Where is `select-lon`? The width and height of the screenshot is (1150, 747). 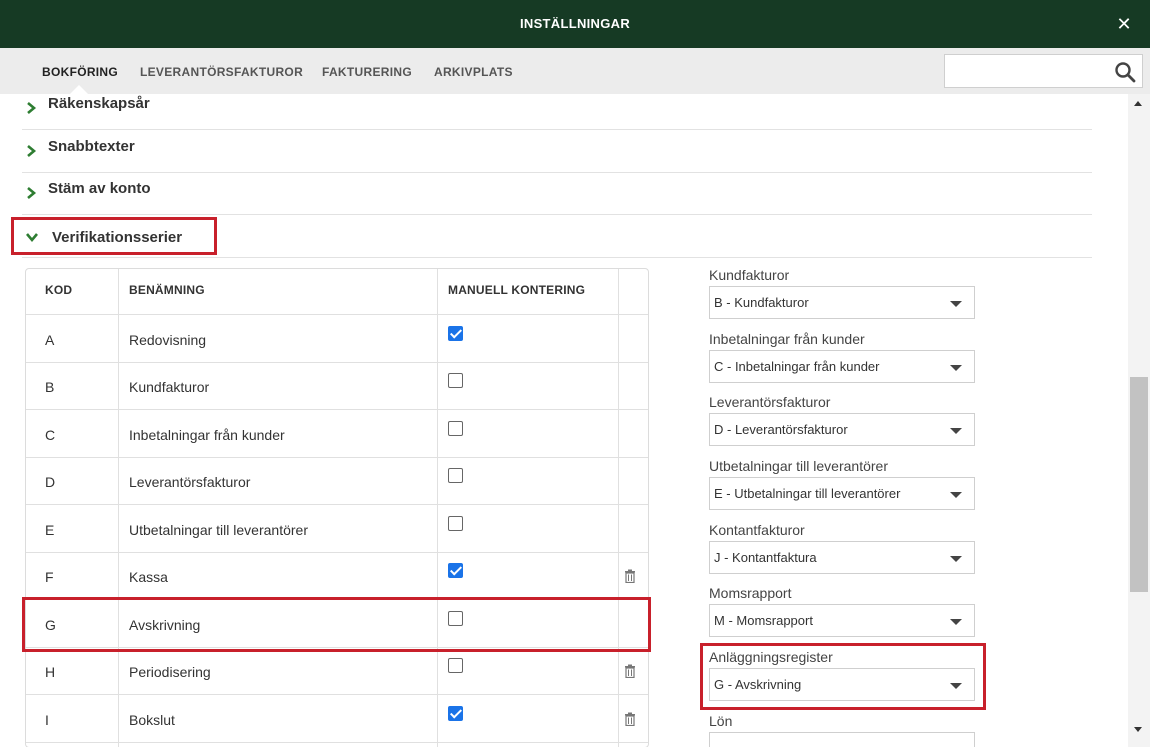 select-lon is located at coordinates (842, 739).